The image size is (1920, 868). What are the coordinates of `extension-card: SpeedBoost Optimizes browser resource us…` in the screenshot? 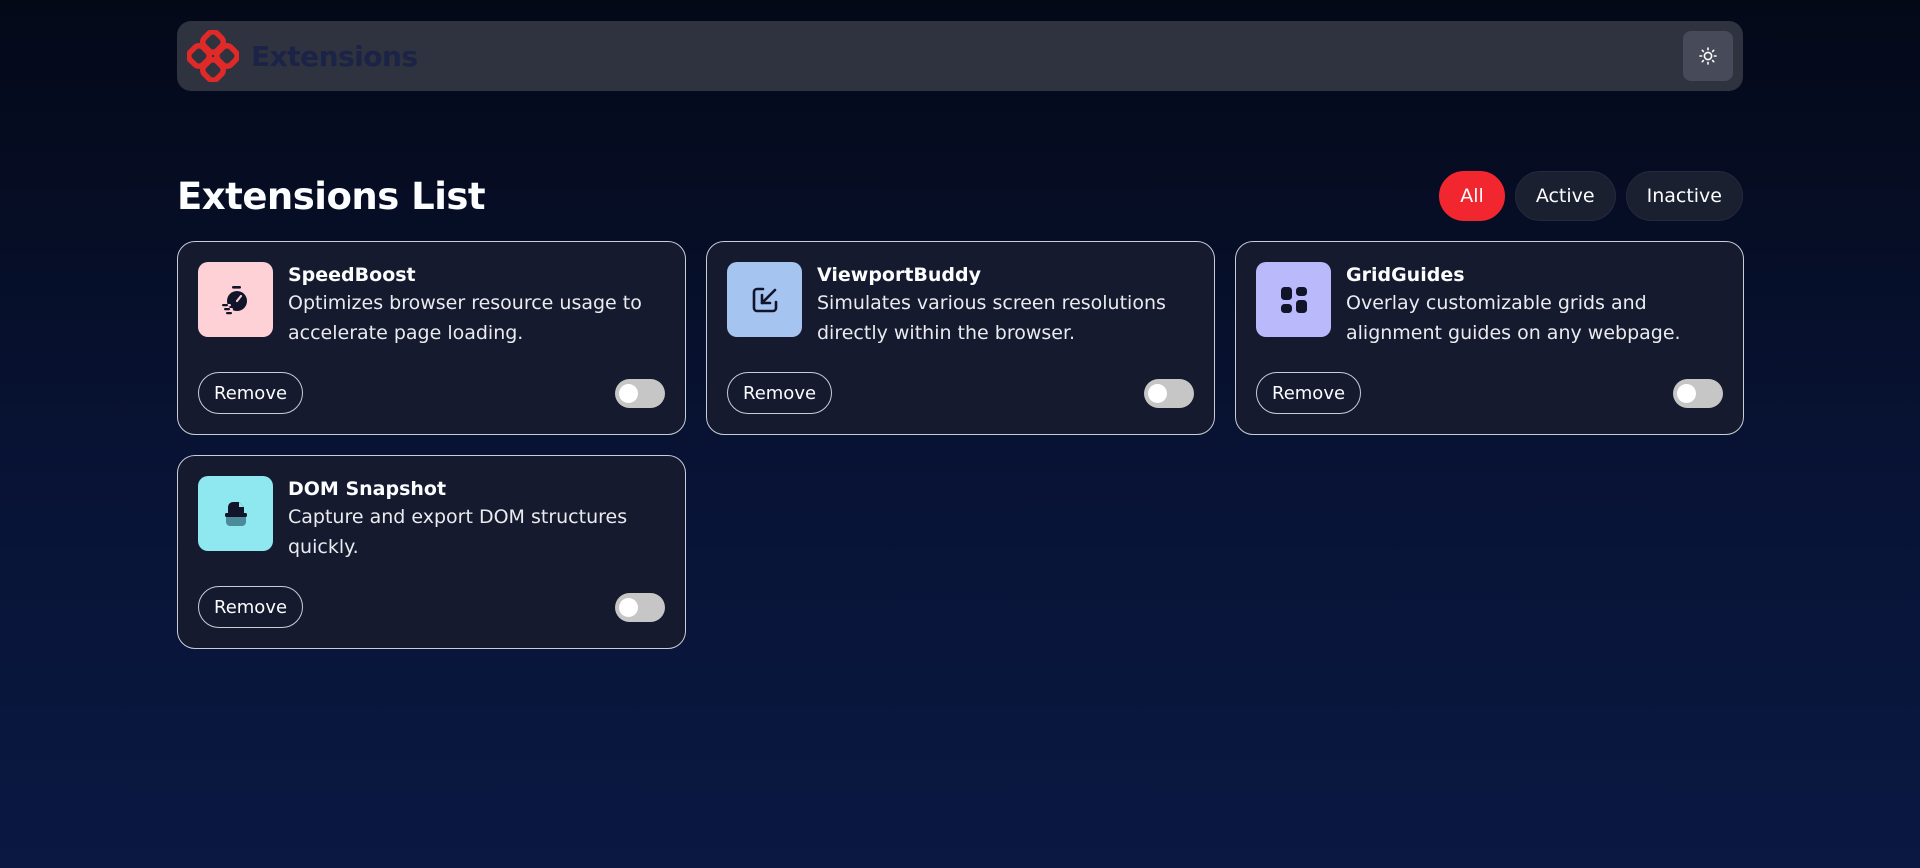 It's located at (431, 338).